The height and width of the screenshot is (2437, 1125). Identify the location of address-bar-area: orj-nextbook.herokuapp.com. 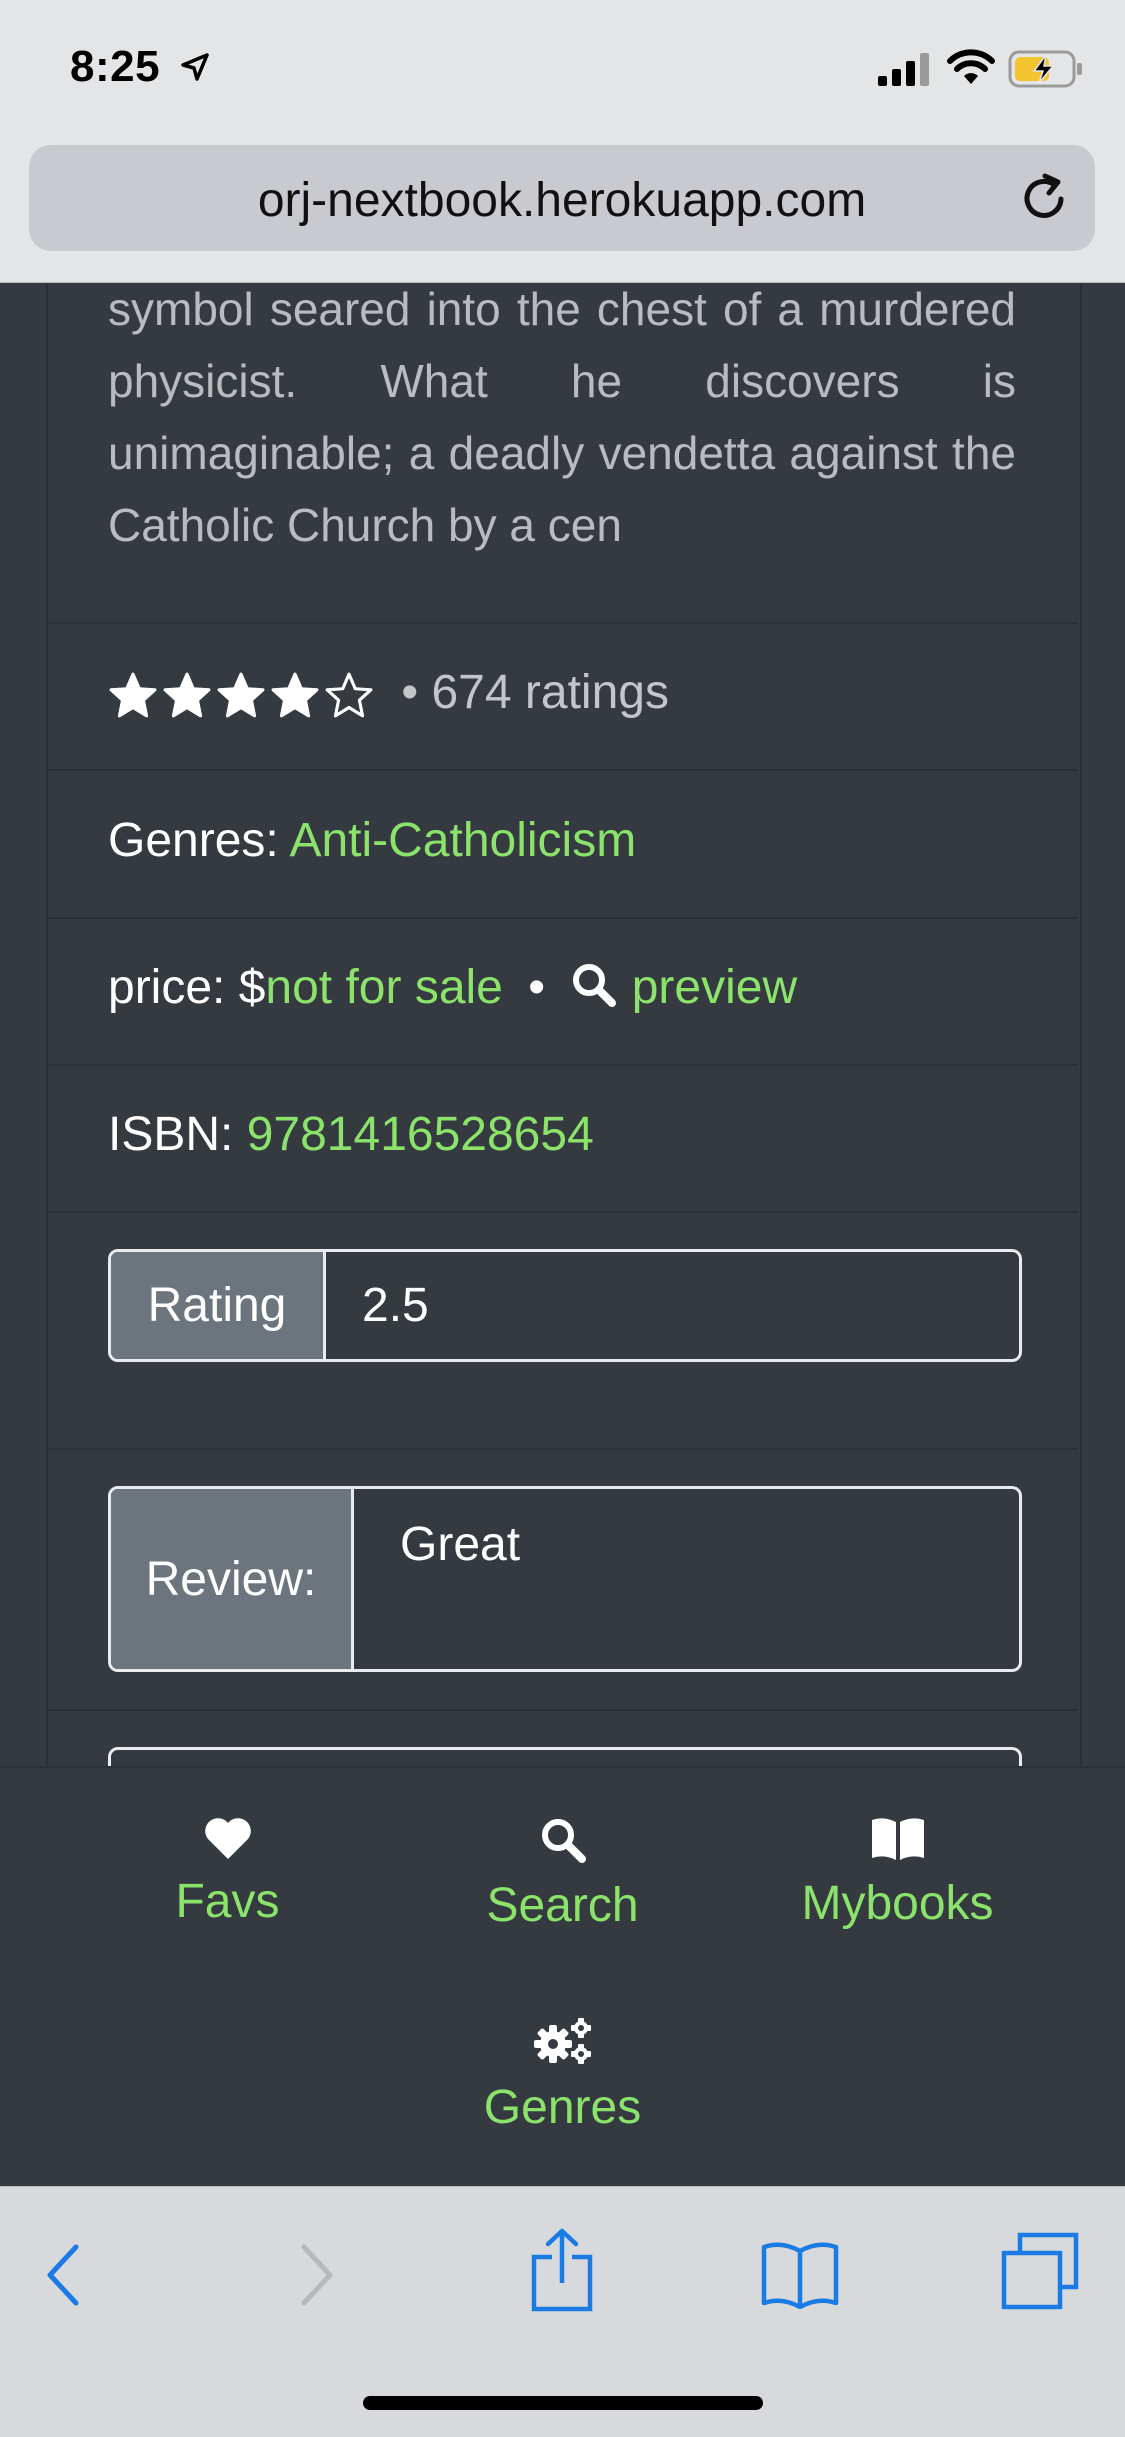
(562, 212).